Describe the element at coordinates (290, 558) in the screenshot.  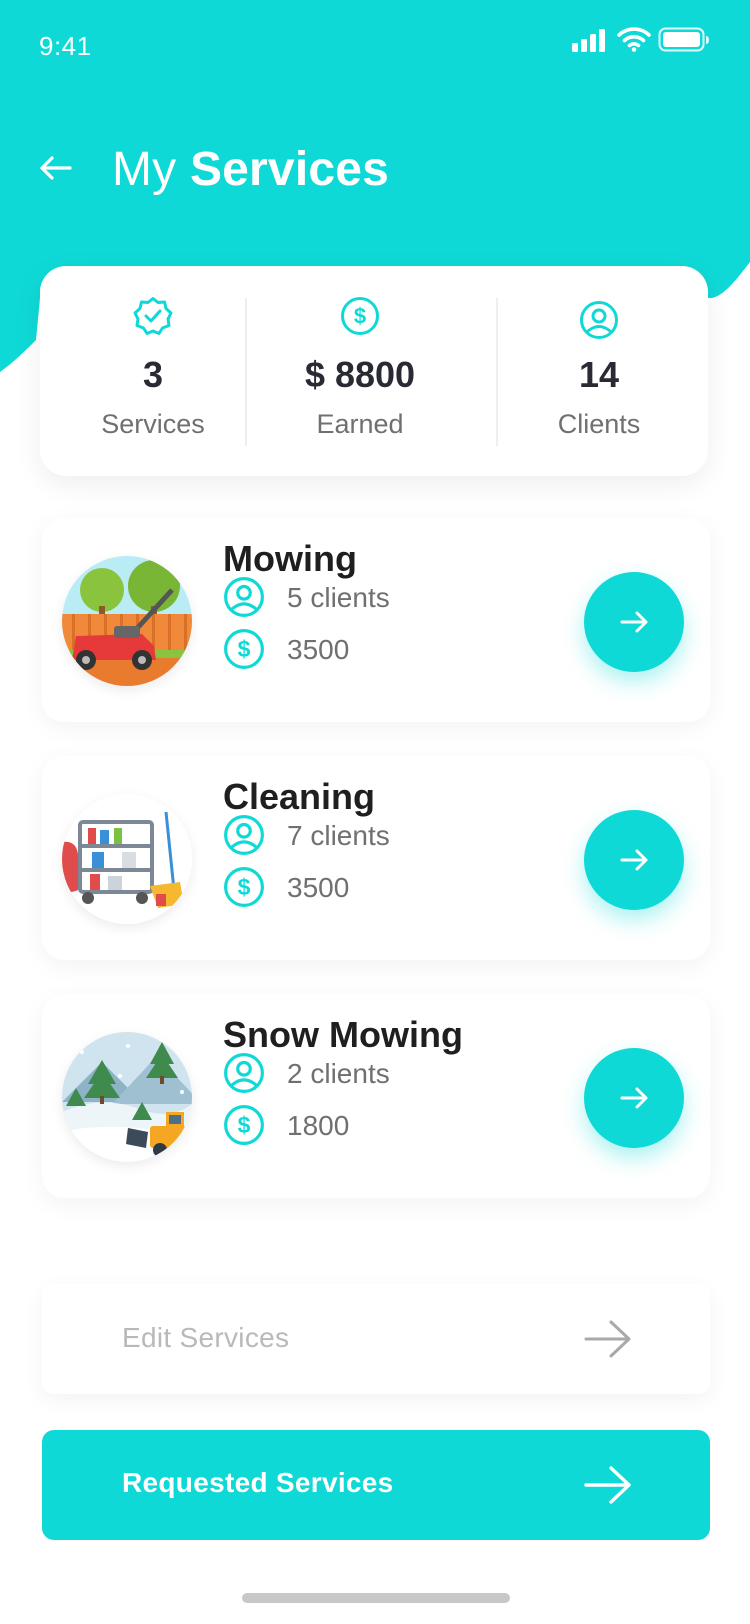
I see `service-name: Mowing` at that location.